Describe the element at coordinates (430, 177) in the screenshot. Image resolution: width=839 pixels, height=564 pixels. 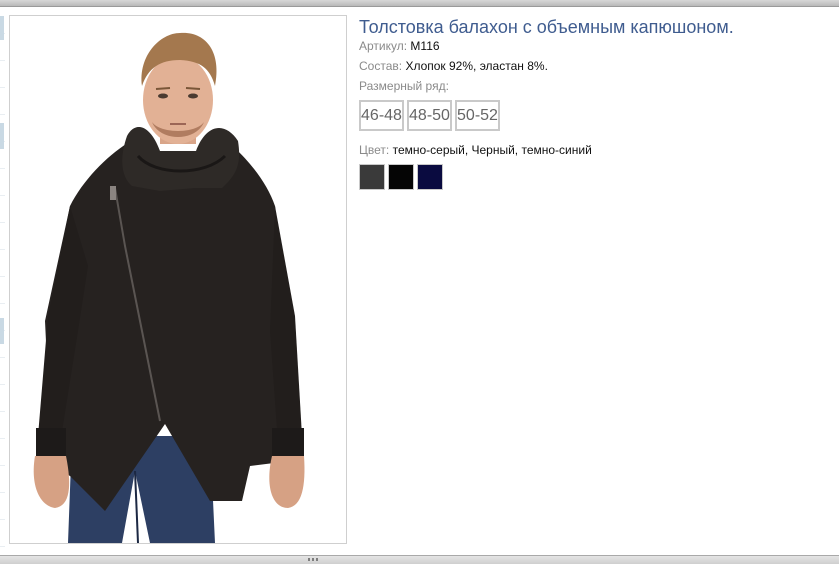
I see `swatch-dark-blue` at that location.